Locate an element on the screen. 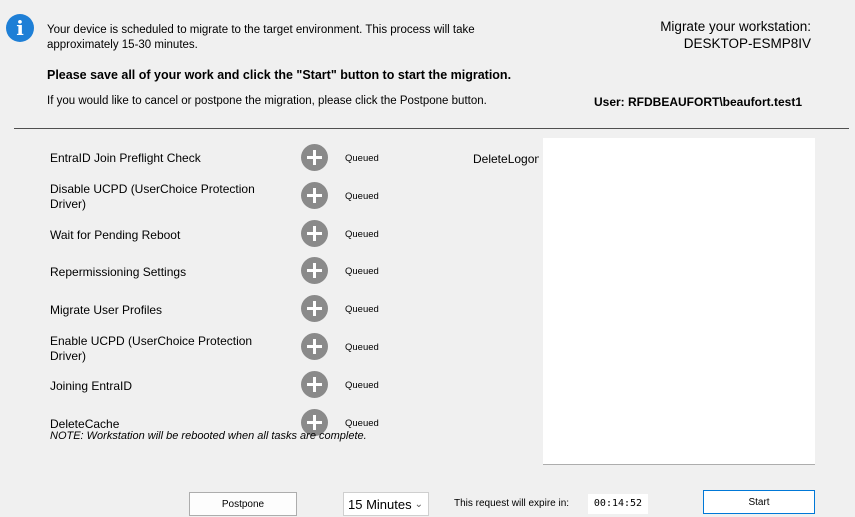 The image size is (855, 517). postpone-duration-value: 15 Minutes is located at coordinates (380, 504).